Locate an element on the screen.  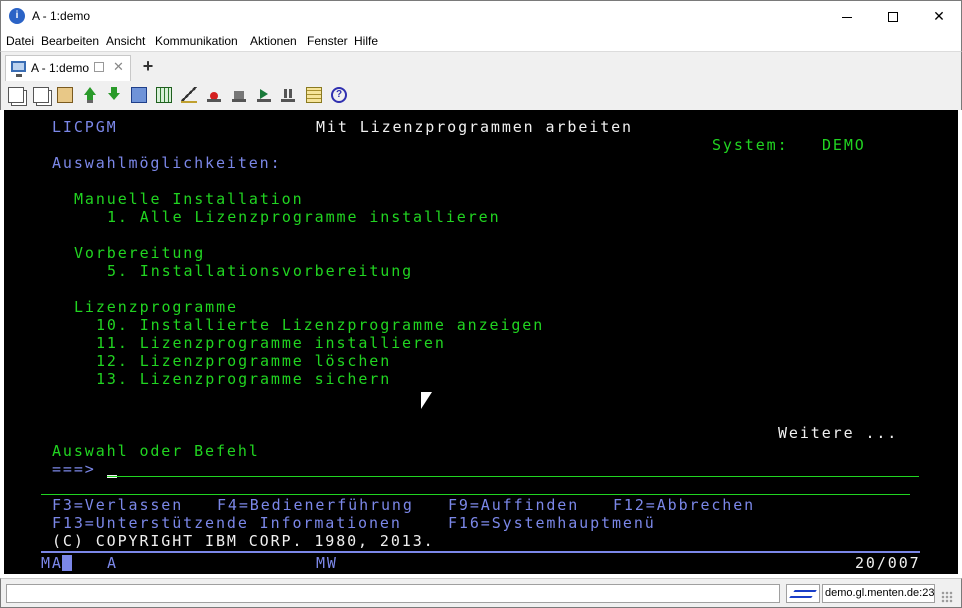
copy-icon is located at coordinates (16, 95).